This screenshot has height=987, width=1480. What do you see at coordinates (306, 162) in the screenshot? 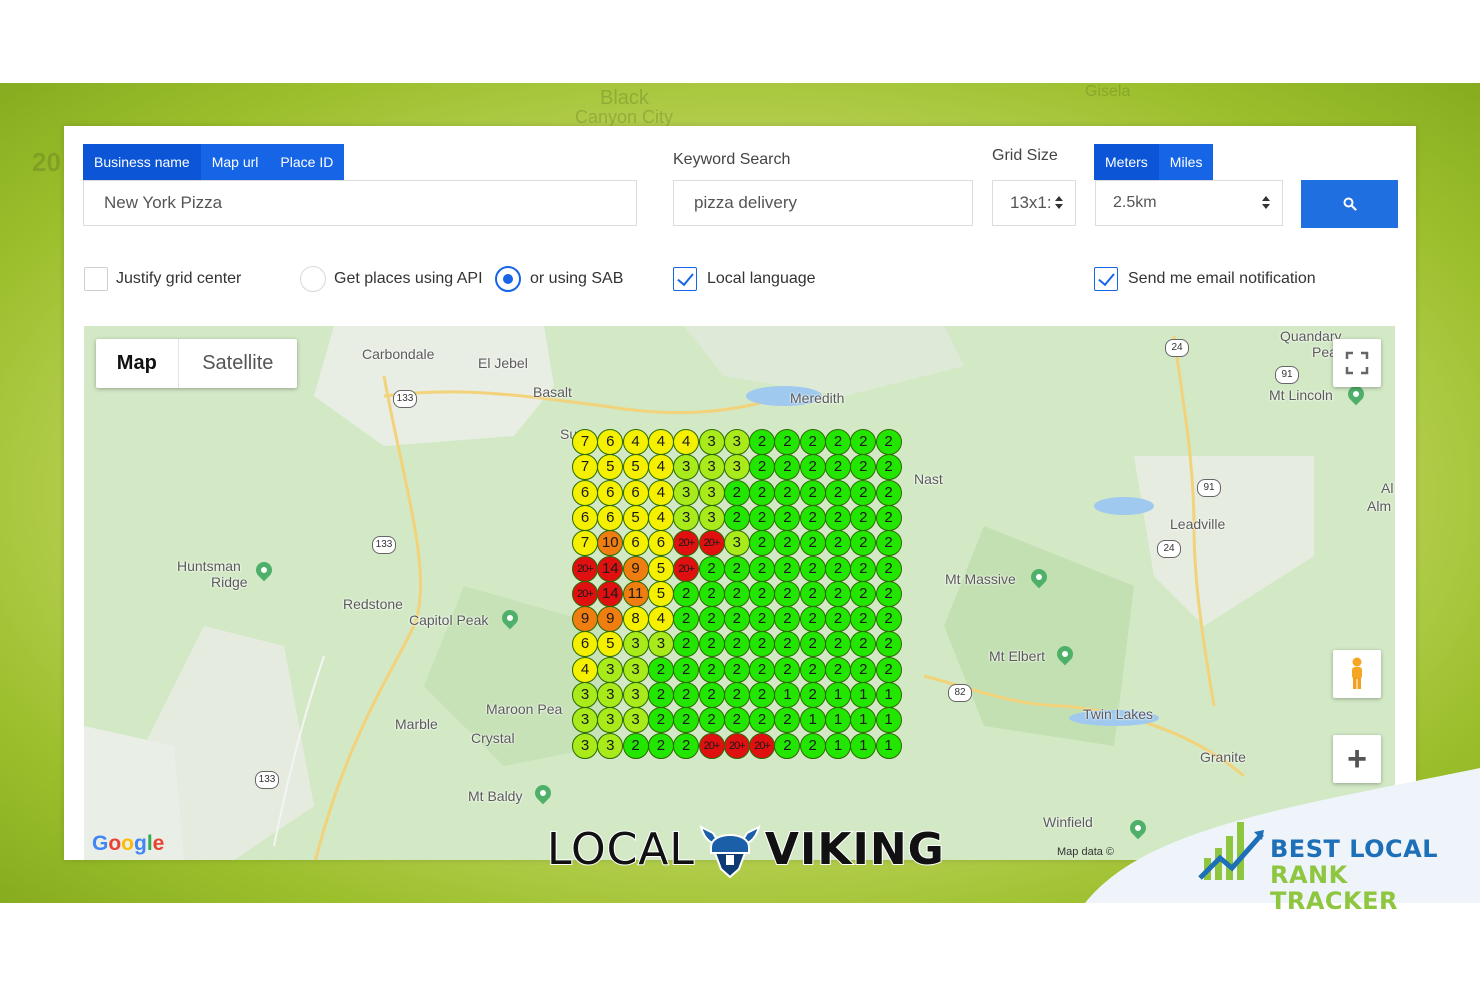
I see `tab-place-id: Place ID` at bounding box center [306, 162].